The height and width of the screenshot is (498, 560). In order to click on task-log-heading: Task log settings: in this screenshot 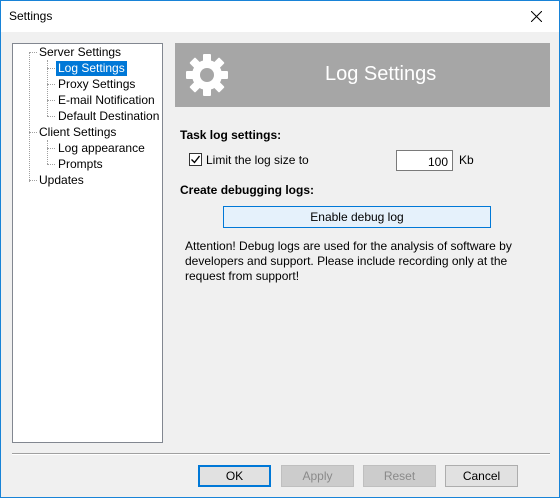, I will do `click(231, 135)`.